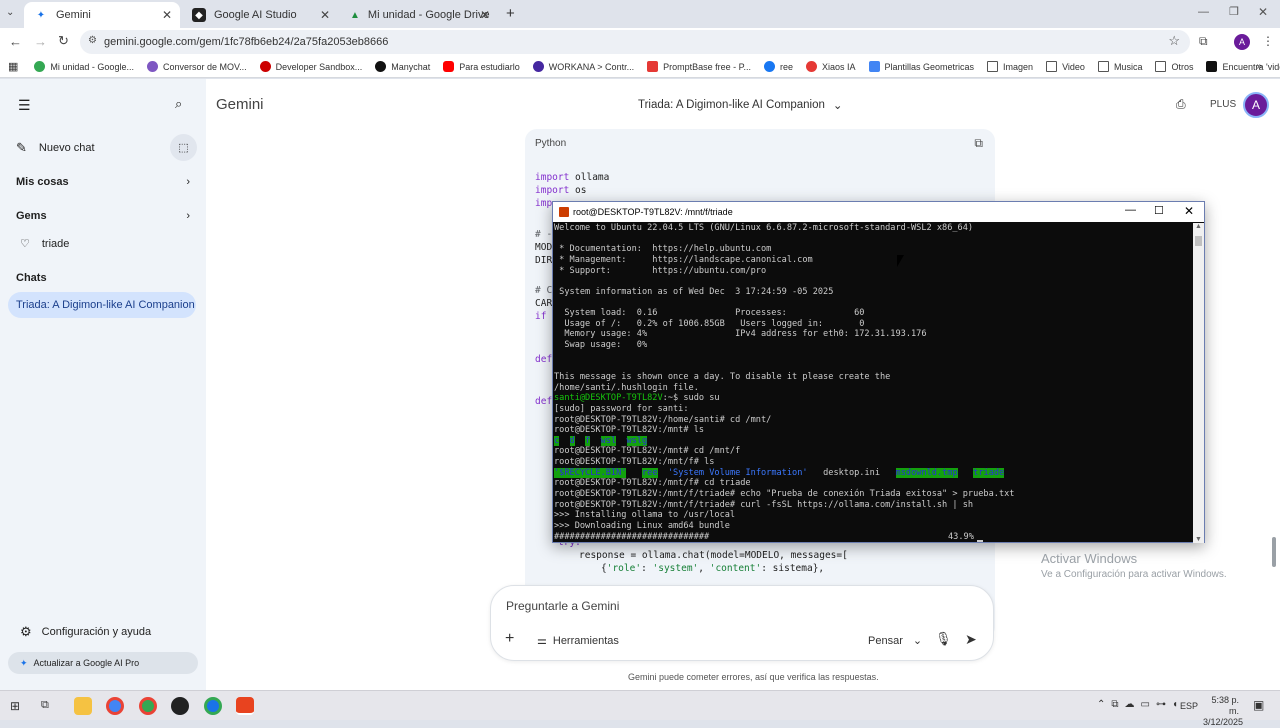 The width and height of the screenshot is (1280, 728). Describe the element at coordinates (971, 639) in the screenshot. I see `send-icon: ➤` at that location.